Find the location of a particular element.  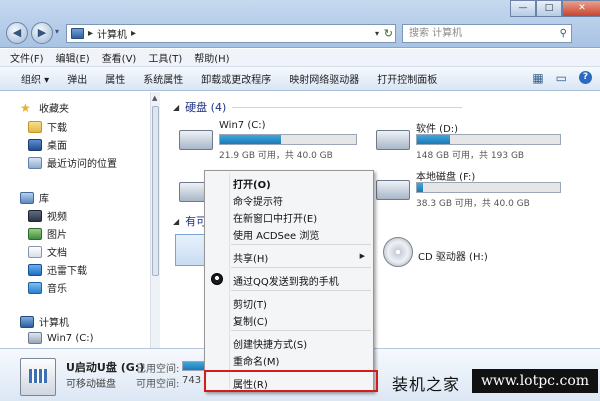

menu-item-cmd: 命令提示符 is located at coordinates (258, 200).